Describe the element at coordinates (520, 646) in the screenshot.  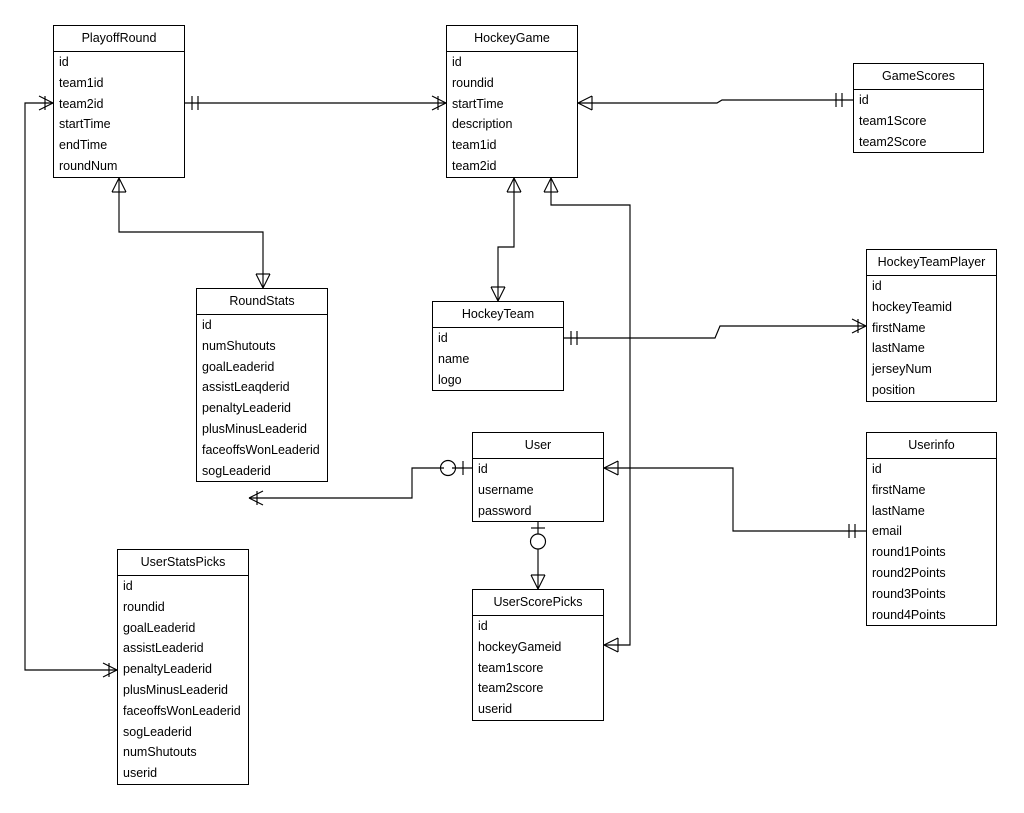
I see `attribute-row: hockeyGameid` at that location.